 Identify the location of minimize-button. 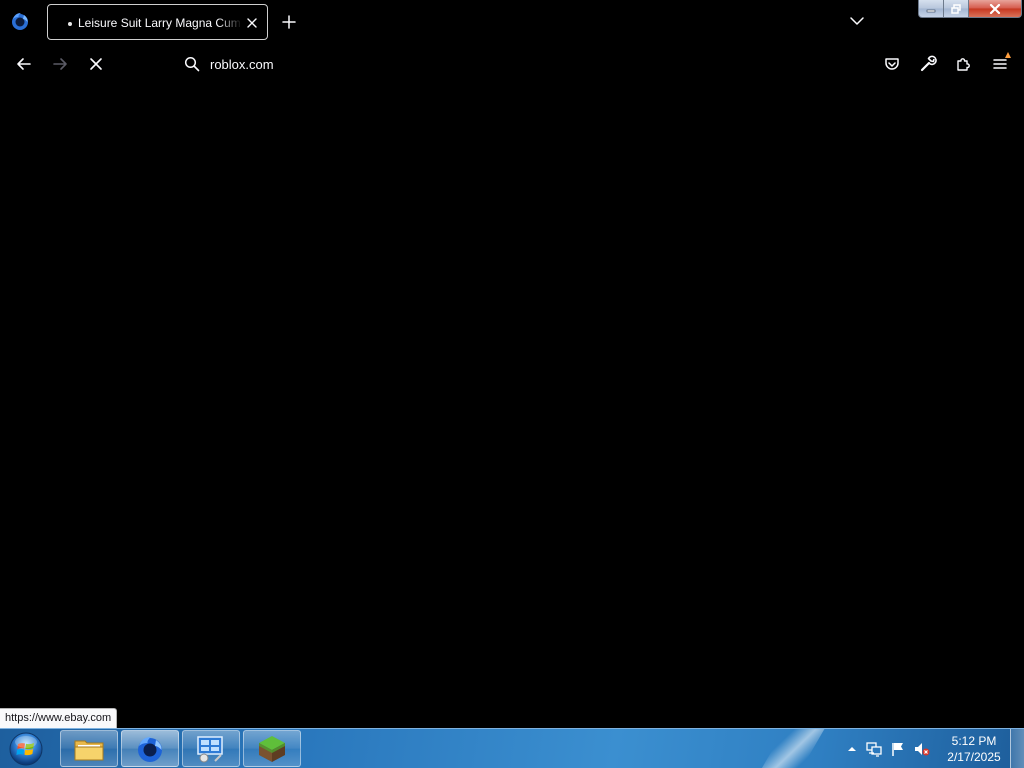
(931, 9).